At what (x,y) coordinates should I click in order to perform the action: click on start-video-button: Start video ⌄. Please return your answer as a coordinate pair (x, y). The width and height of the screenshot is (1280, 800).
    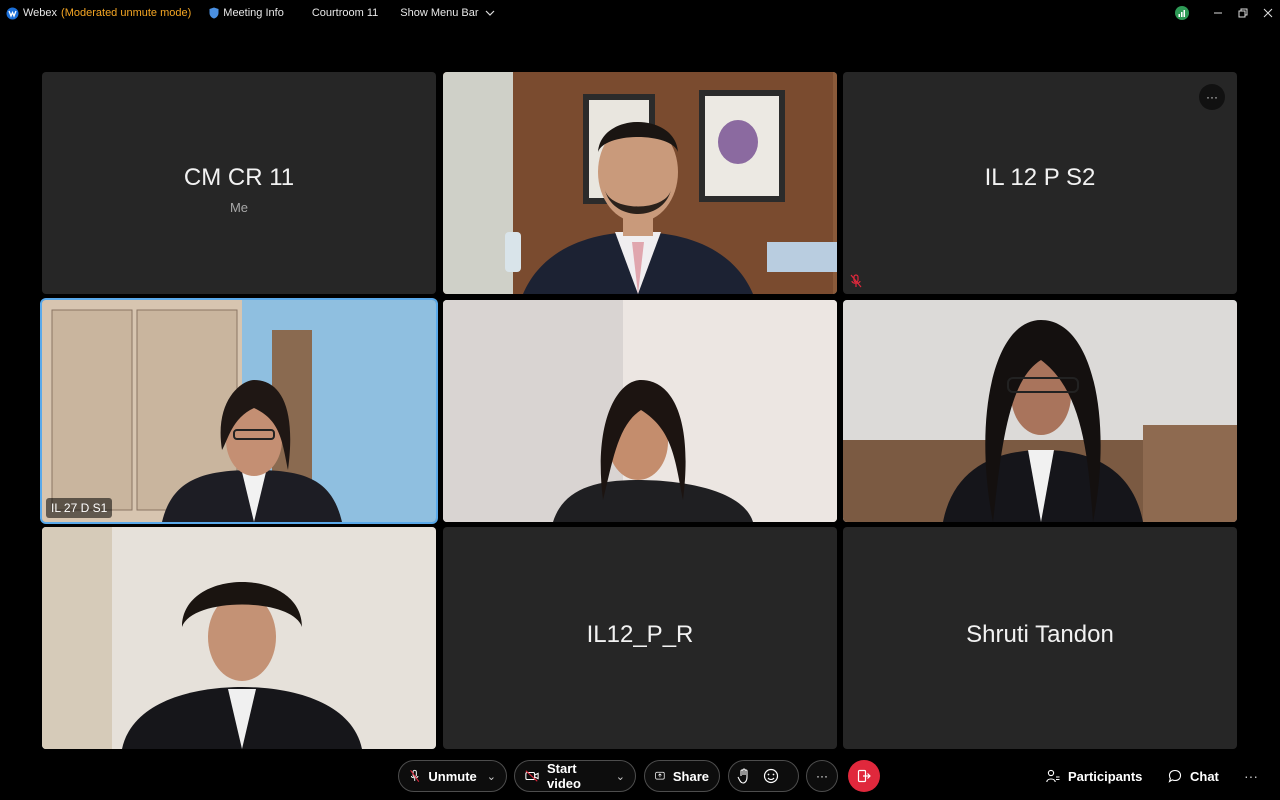
    Looking at the image, I should click on (575, 776).